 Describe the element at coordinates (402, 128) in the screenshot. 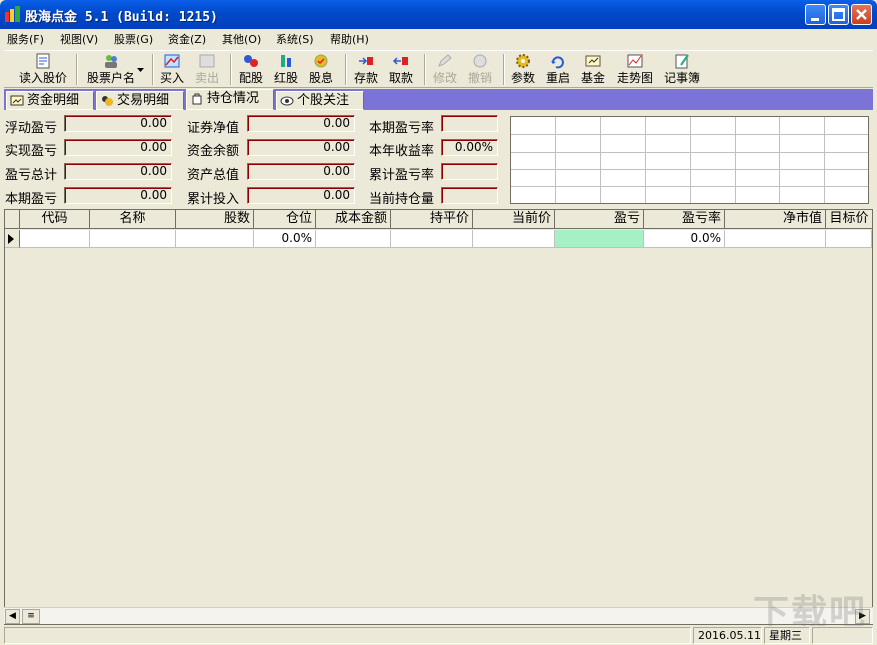

I see `period-pl-rate-label: 本期盈亏率` at that location.